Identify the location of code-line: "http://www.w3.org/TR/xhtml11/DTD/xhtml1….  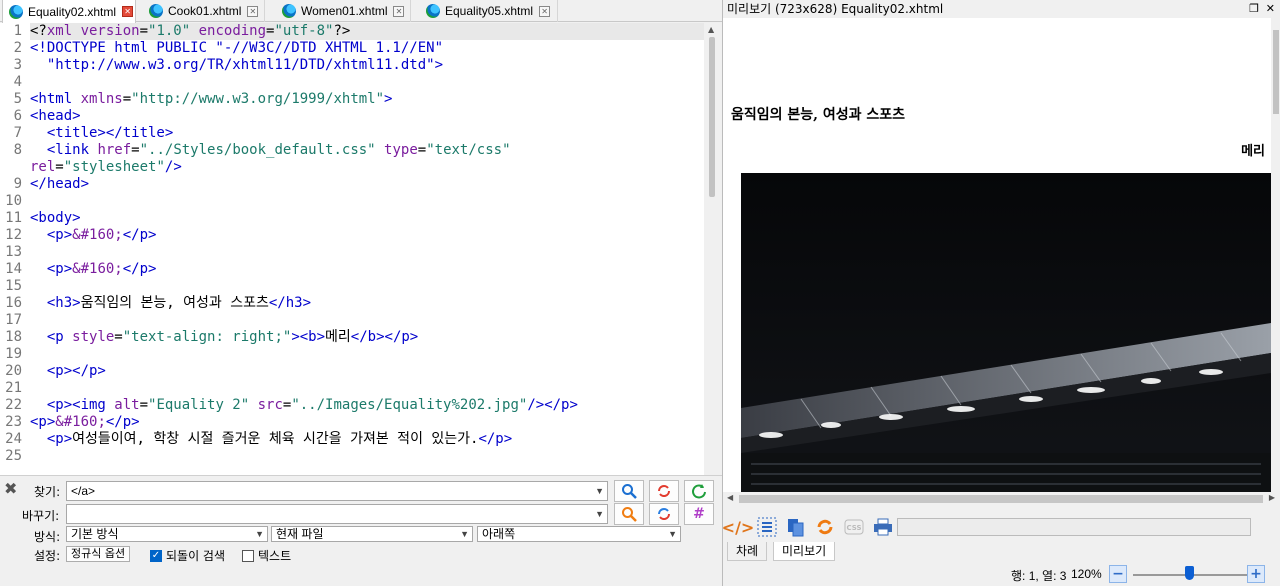
(367, 65).